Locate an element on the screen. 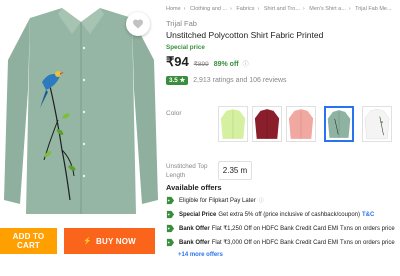 Image resolution: width=400 pixels, height=276 pixels. mrp-price: ₹899 is located at coordinates (201, 64).